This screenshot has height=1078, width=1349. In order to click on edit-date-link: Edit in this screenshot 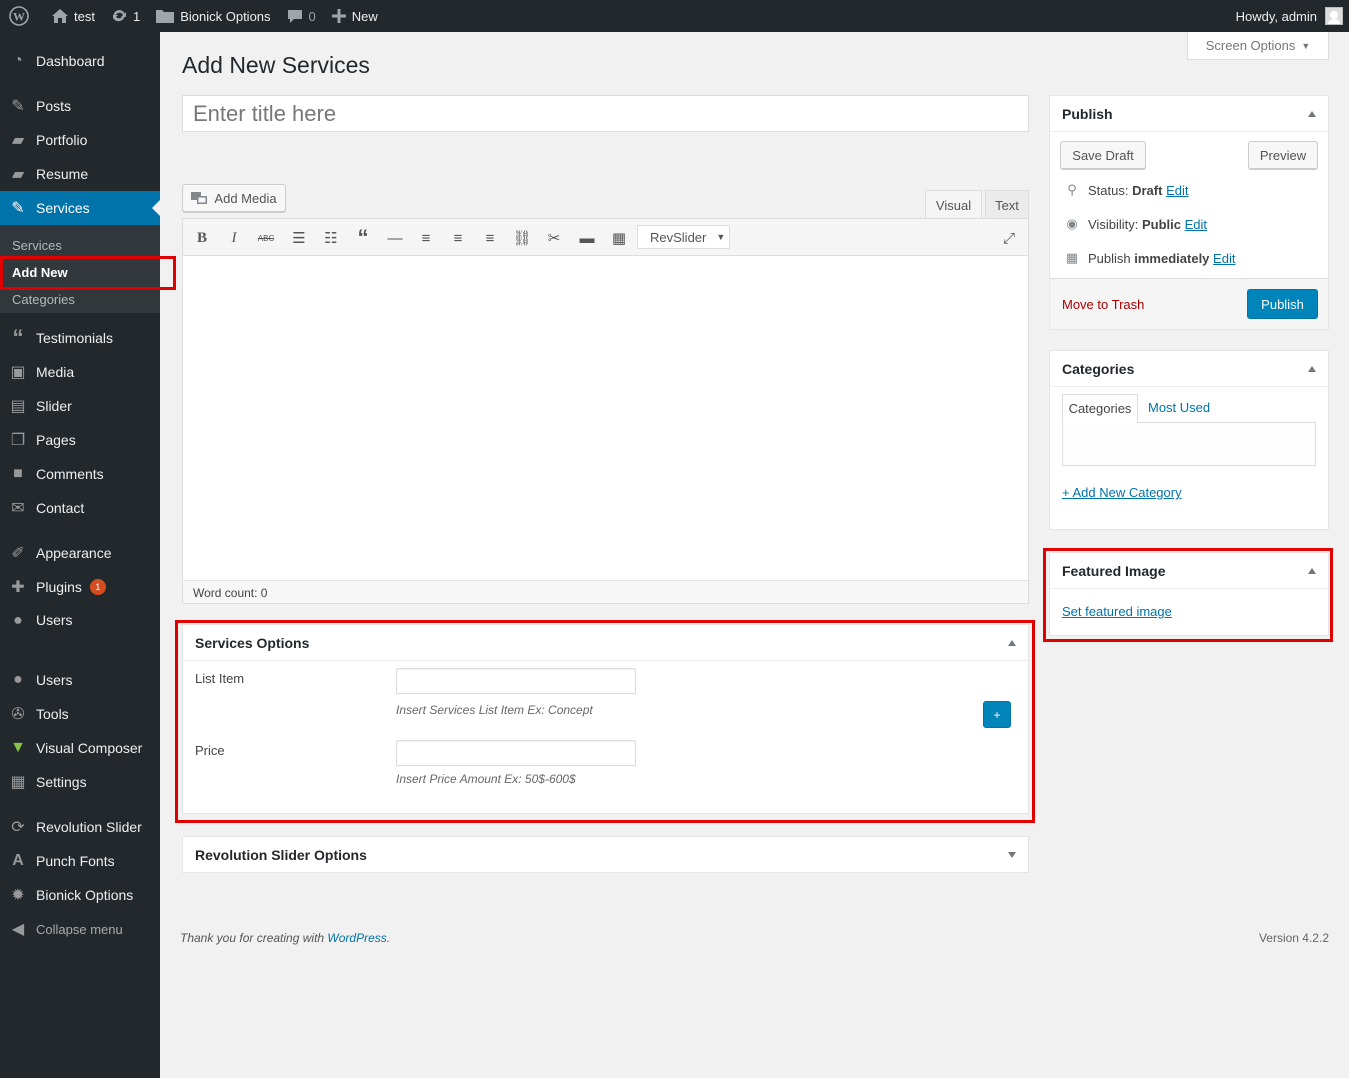, I will do `click(1224, 258)`.